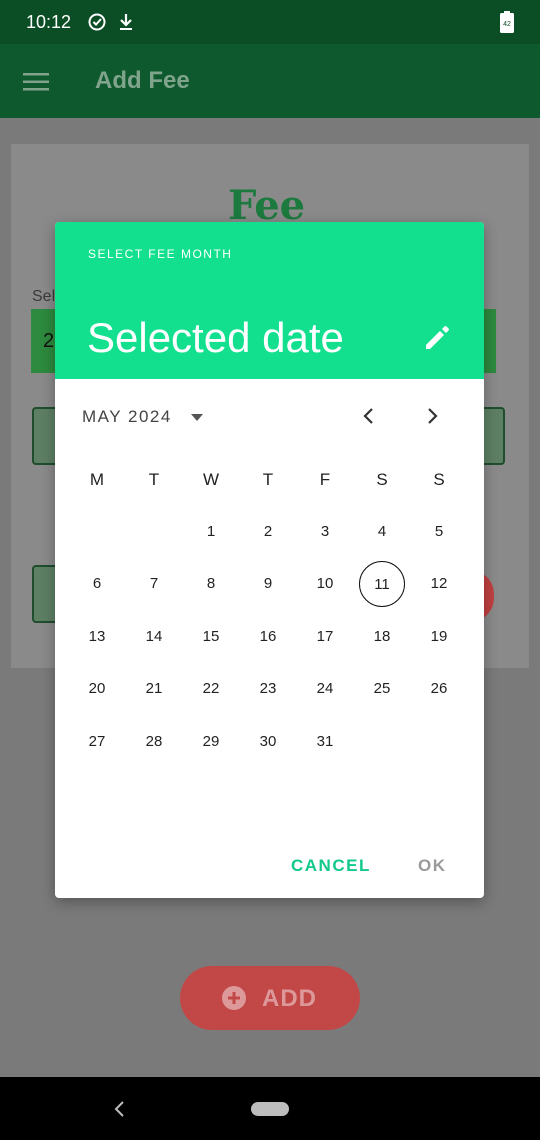 The width and height of the screenshot is (540, 1140). I want to click on status-time: 10:12, so click(49, 22).